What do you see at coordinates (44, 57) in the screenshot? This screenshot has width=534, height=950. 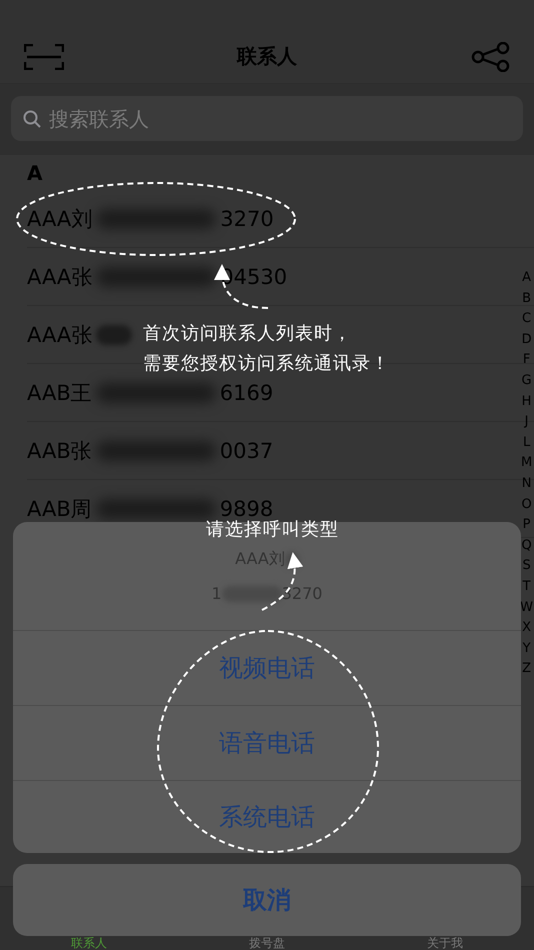 I see `scan-icon` at bounding box center [44, 57].